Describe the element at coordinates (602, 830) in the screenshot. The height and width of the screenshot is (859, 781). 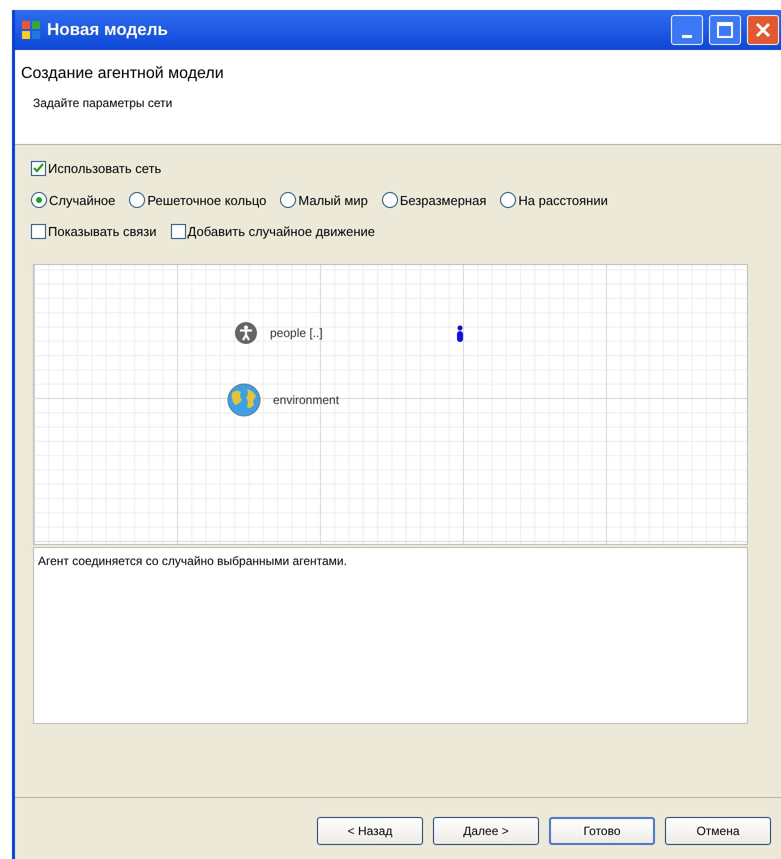
I see `dialog-button: Готово` at that location.